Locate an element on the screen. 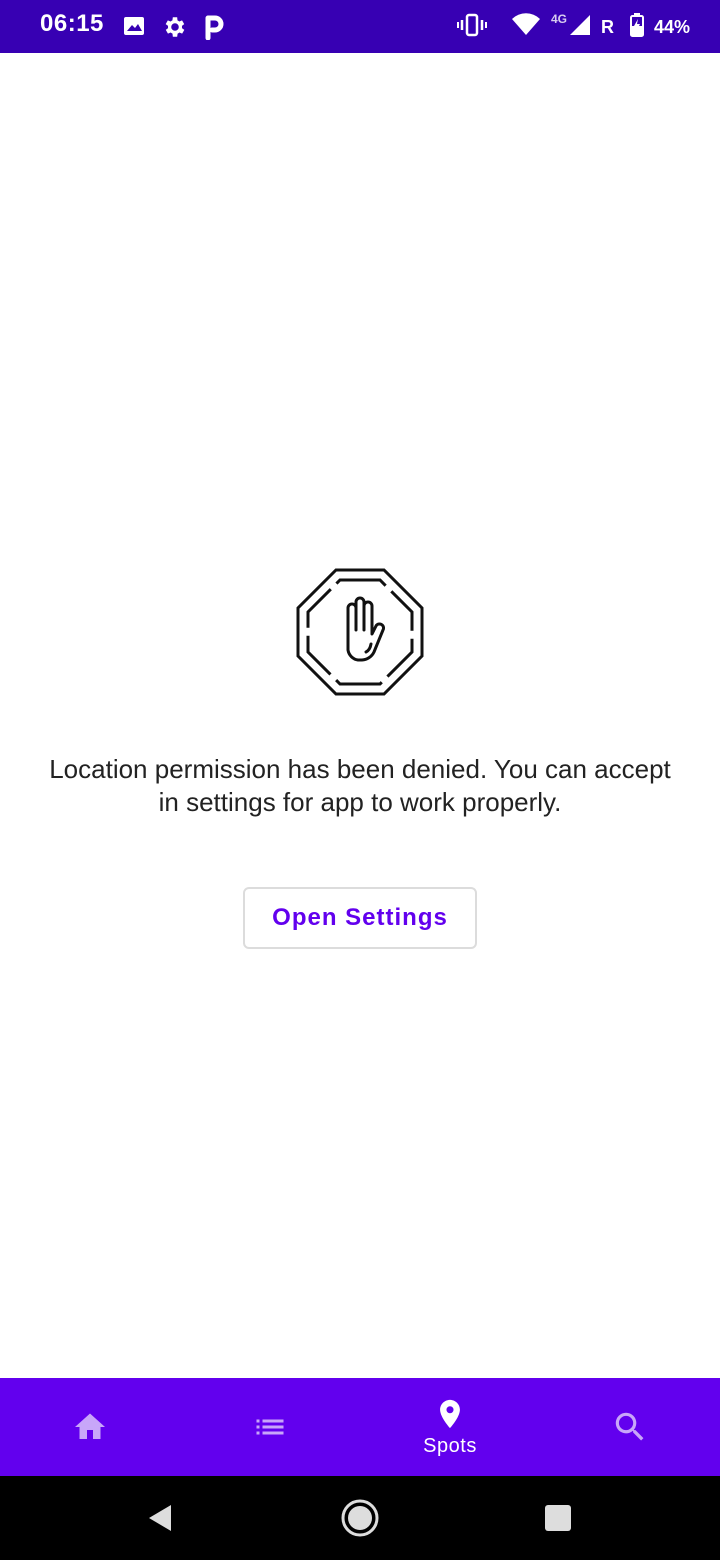  status-system-icons: 4G R 44% is located at coordinates (573, 27).